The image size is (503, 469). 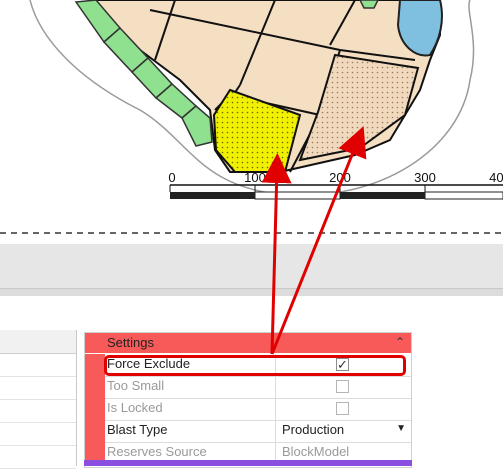 What do you see at coordinates (248, 409) in the screenshot?
I see `prop-row-is-locked: Is Locked` at bounding box center [248, 409].